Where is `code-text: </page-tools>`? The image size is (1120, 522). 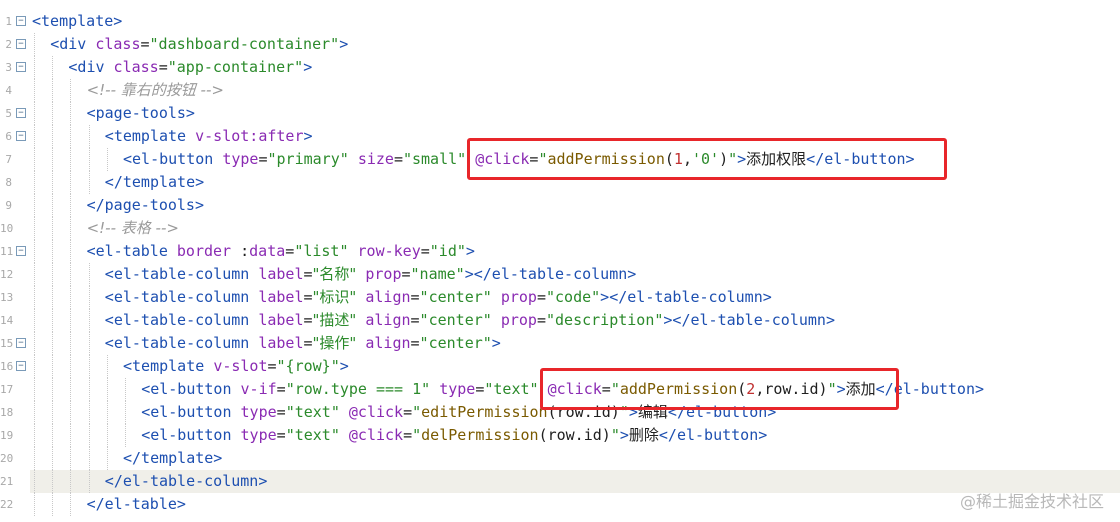 code-text: </page-tools> is located at coordinates (145, 205).